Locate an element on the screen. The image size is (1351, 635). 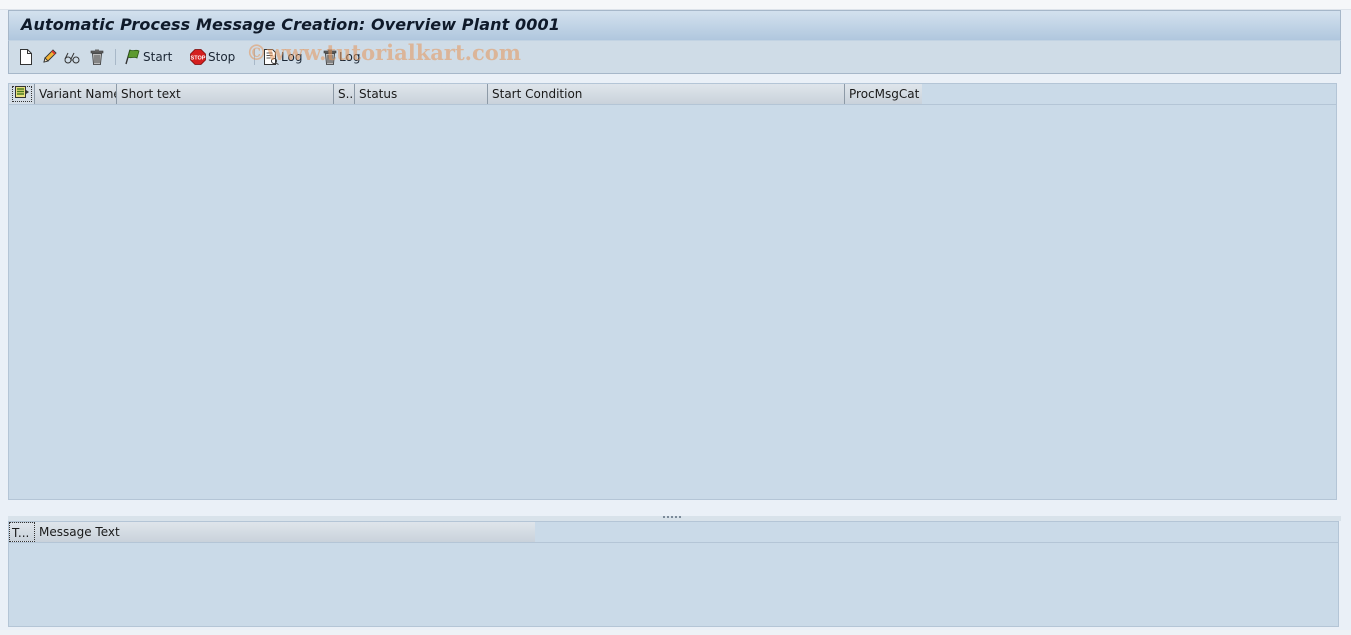
column-header-status: Status is located at coordinates (421, 94).